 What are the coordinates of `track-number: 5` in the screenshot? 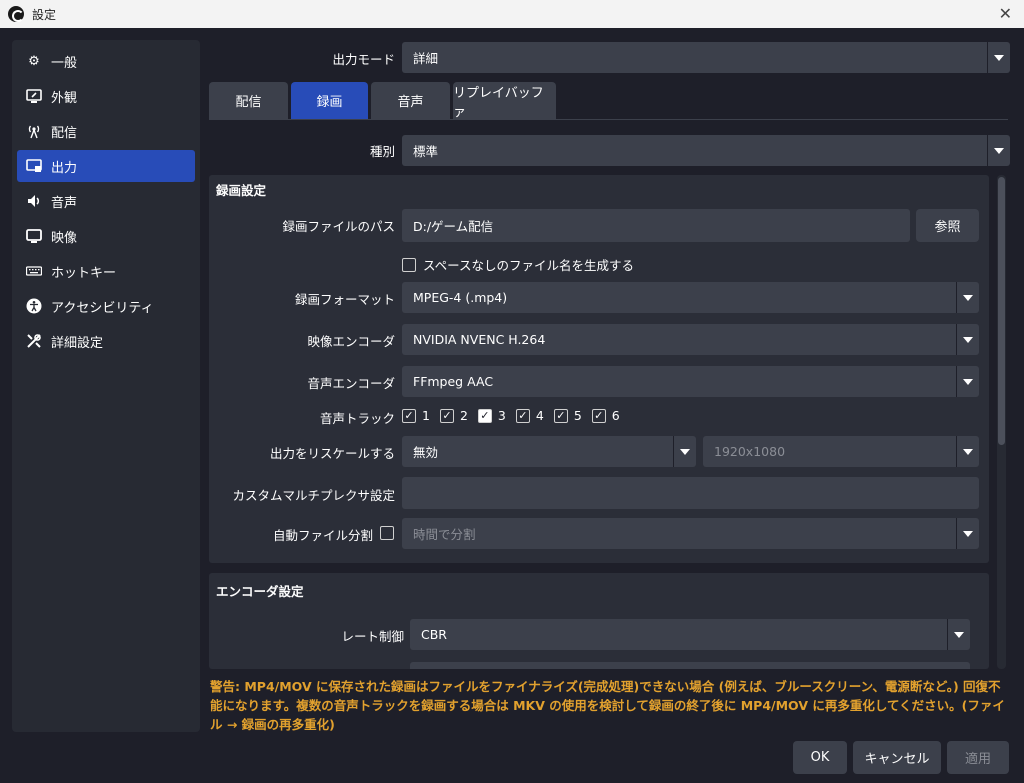 It's located at (577, 415).